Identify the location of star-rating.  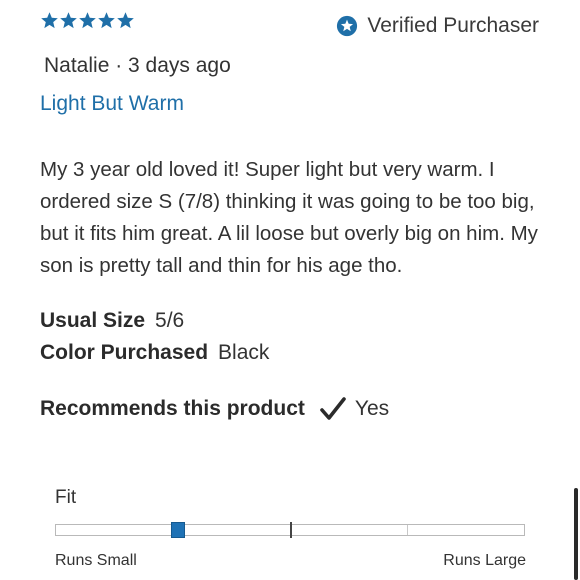
(87, 20).